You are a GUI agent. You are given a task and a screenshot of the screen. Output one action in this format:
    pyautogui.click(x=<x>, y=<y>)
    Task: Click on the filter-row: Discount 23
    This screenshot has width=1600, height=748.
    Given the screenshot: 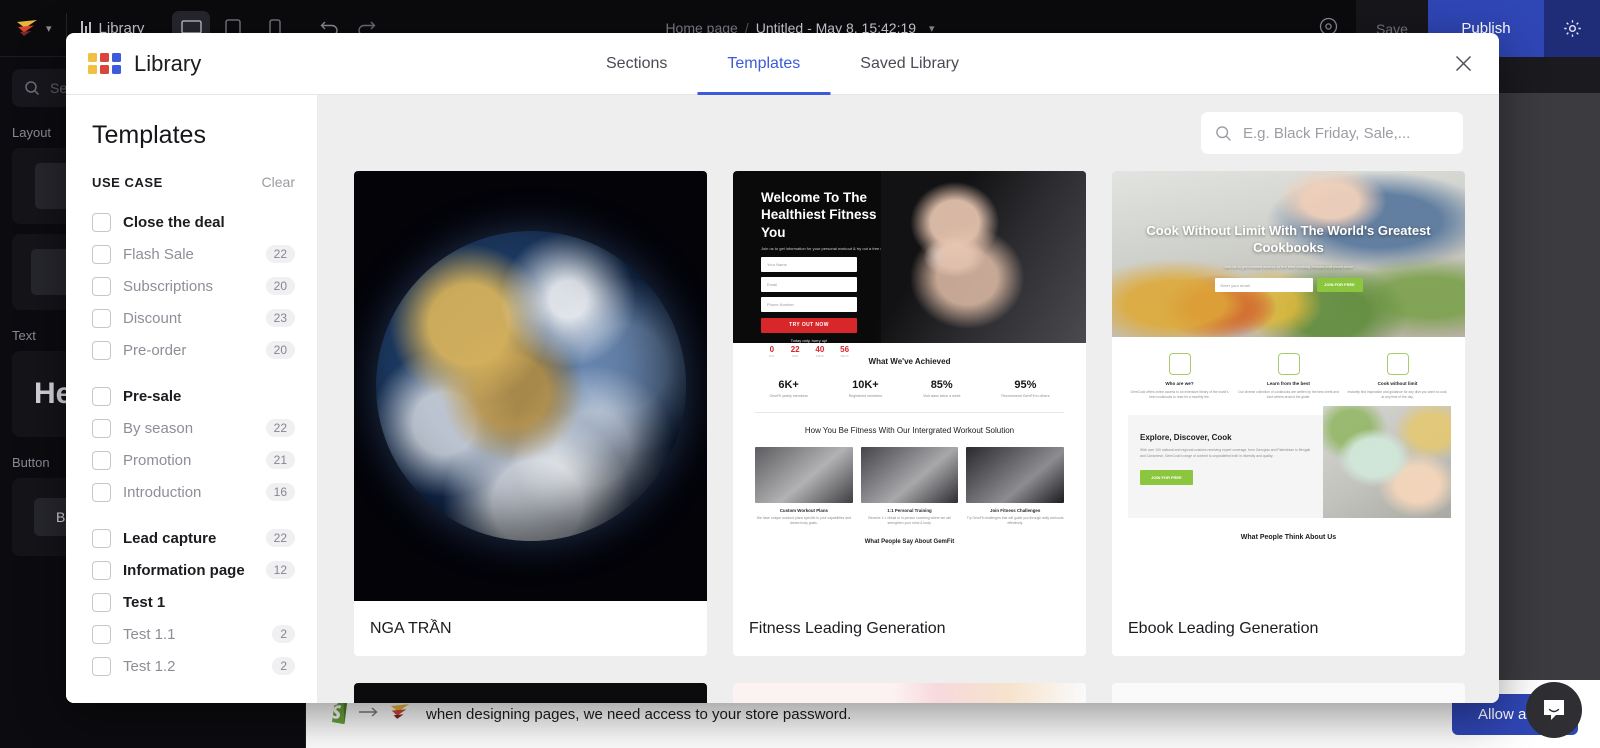 What is the action you would take?
    pyautogui.click(x=193, y=318)
    